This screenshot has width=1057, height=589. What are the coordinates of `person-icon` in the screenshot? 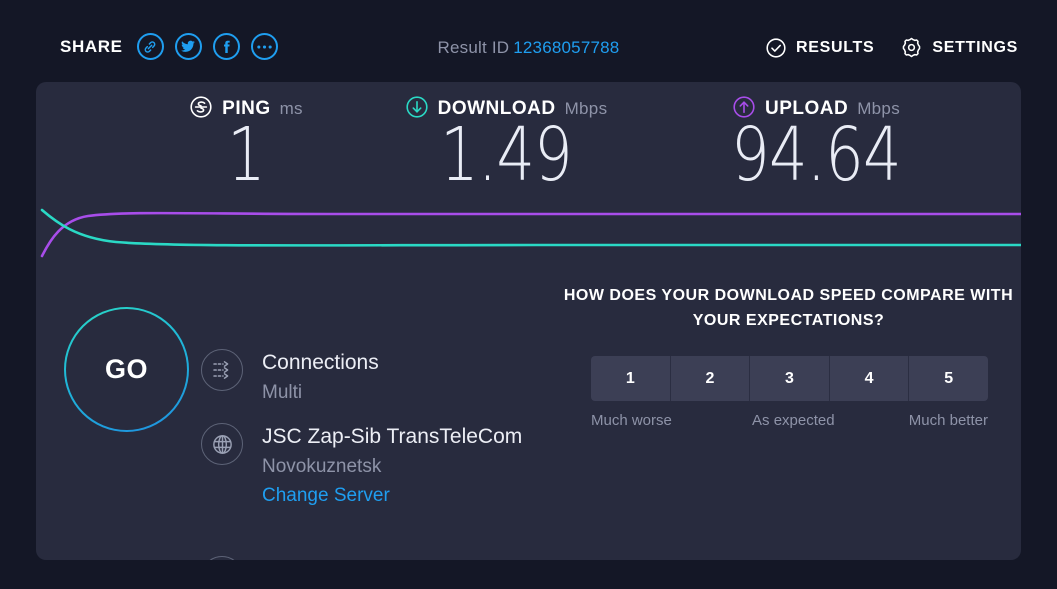 It's located at (222, 558).